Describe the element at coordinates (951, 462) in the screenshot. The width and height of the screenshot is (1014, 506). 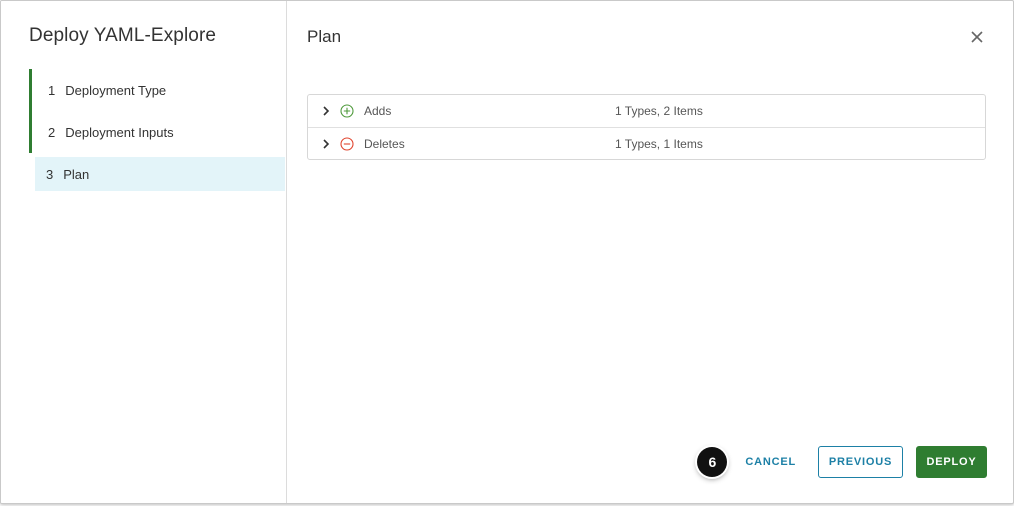
I see `deploy-button: DEPLOY` at that location.